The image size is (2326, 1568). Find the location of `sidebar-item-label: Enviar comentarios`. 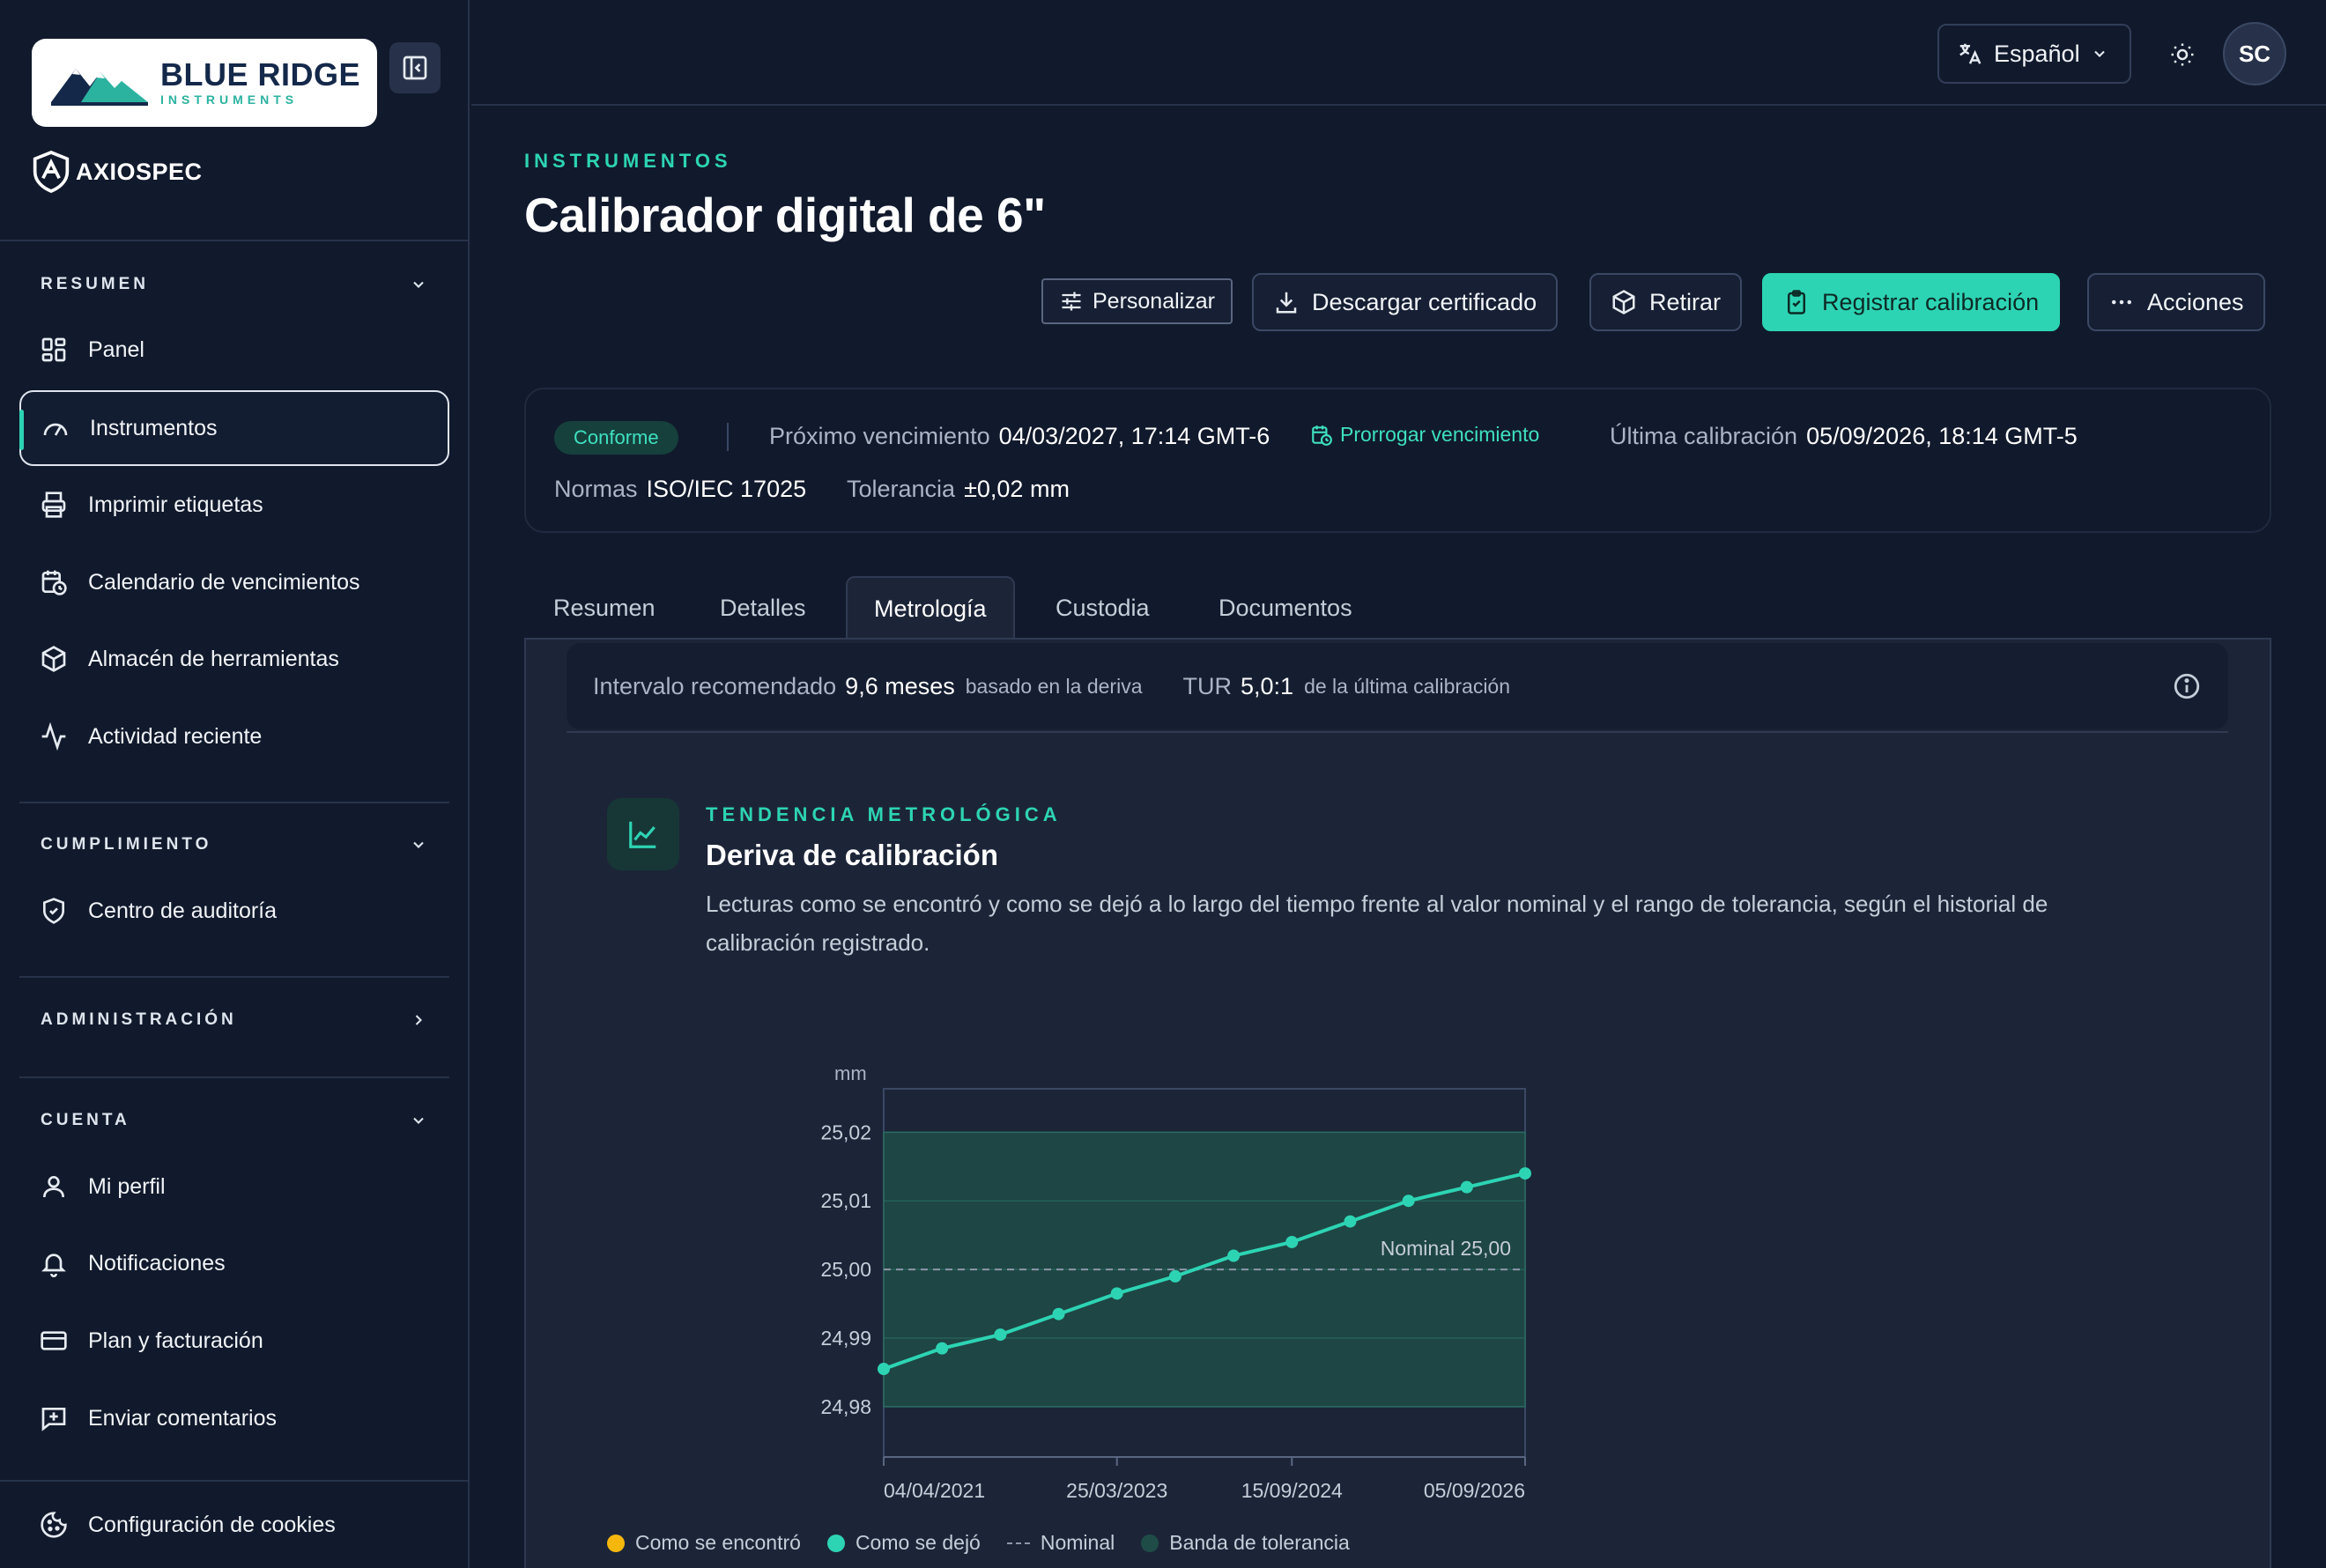

sidebar-item-label: Enviar comentarios is located at coordinates (183, 1418).